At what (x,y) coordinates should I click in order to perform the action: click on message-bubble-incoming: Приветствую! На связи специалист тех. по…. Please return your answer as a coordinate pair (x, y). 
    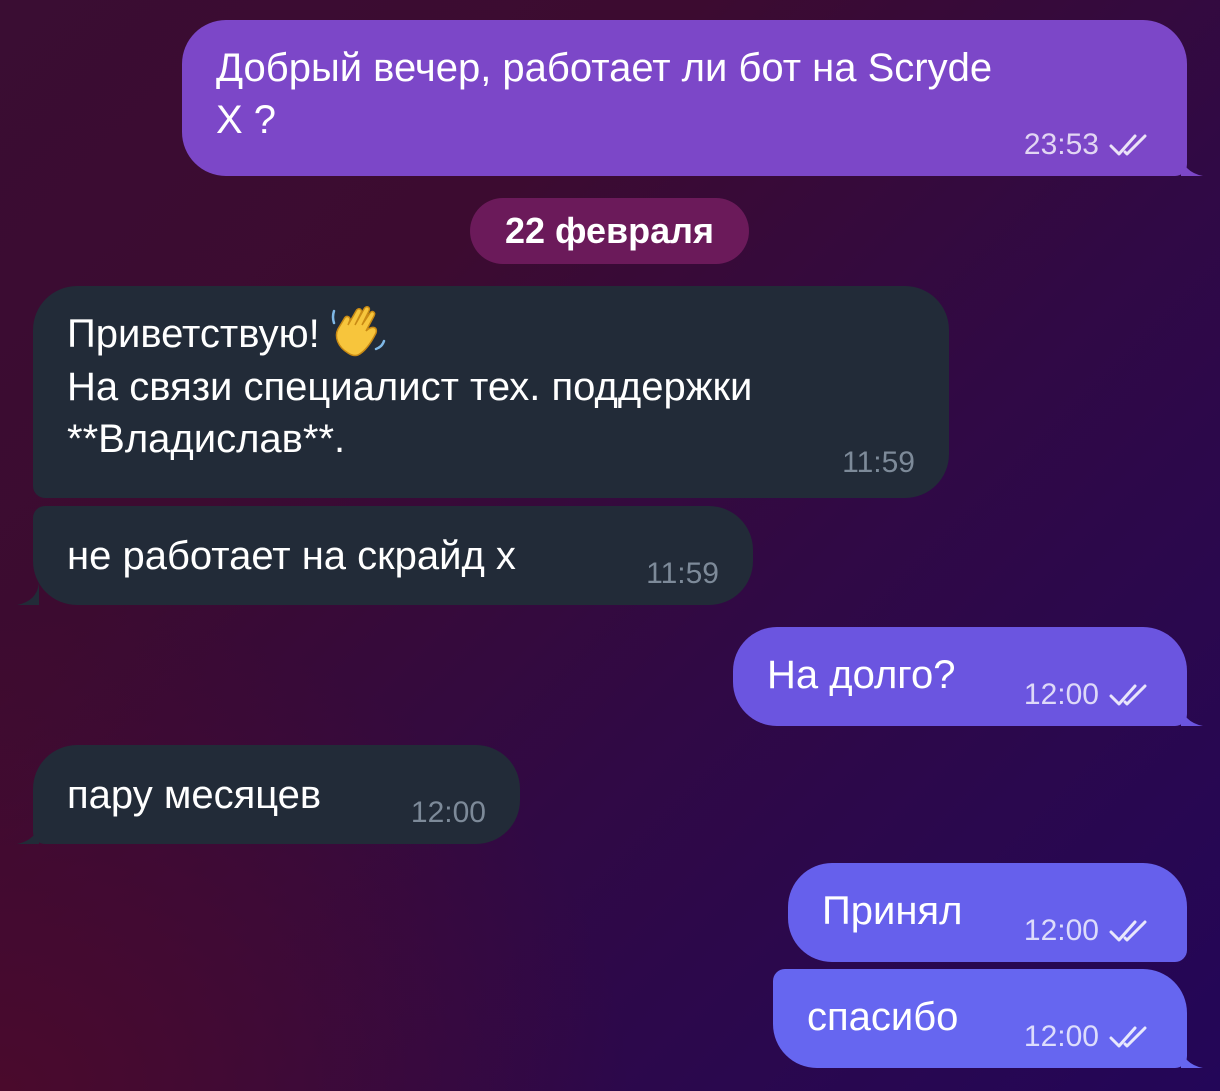
    Looking at the image, I should click on (491, 392).